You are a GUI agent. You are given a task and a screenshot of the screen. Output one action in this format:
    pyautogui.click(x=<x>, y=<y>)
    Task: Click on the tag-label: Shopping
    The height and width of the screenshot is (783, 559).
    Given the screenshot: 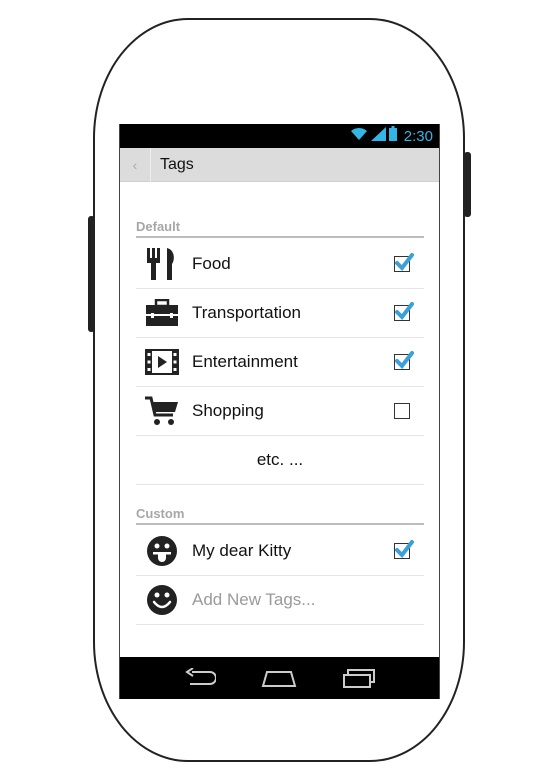 What is the action you would take?
    pyautogui.click(x=228, y=410)
    